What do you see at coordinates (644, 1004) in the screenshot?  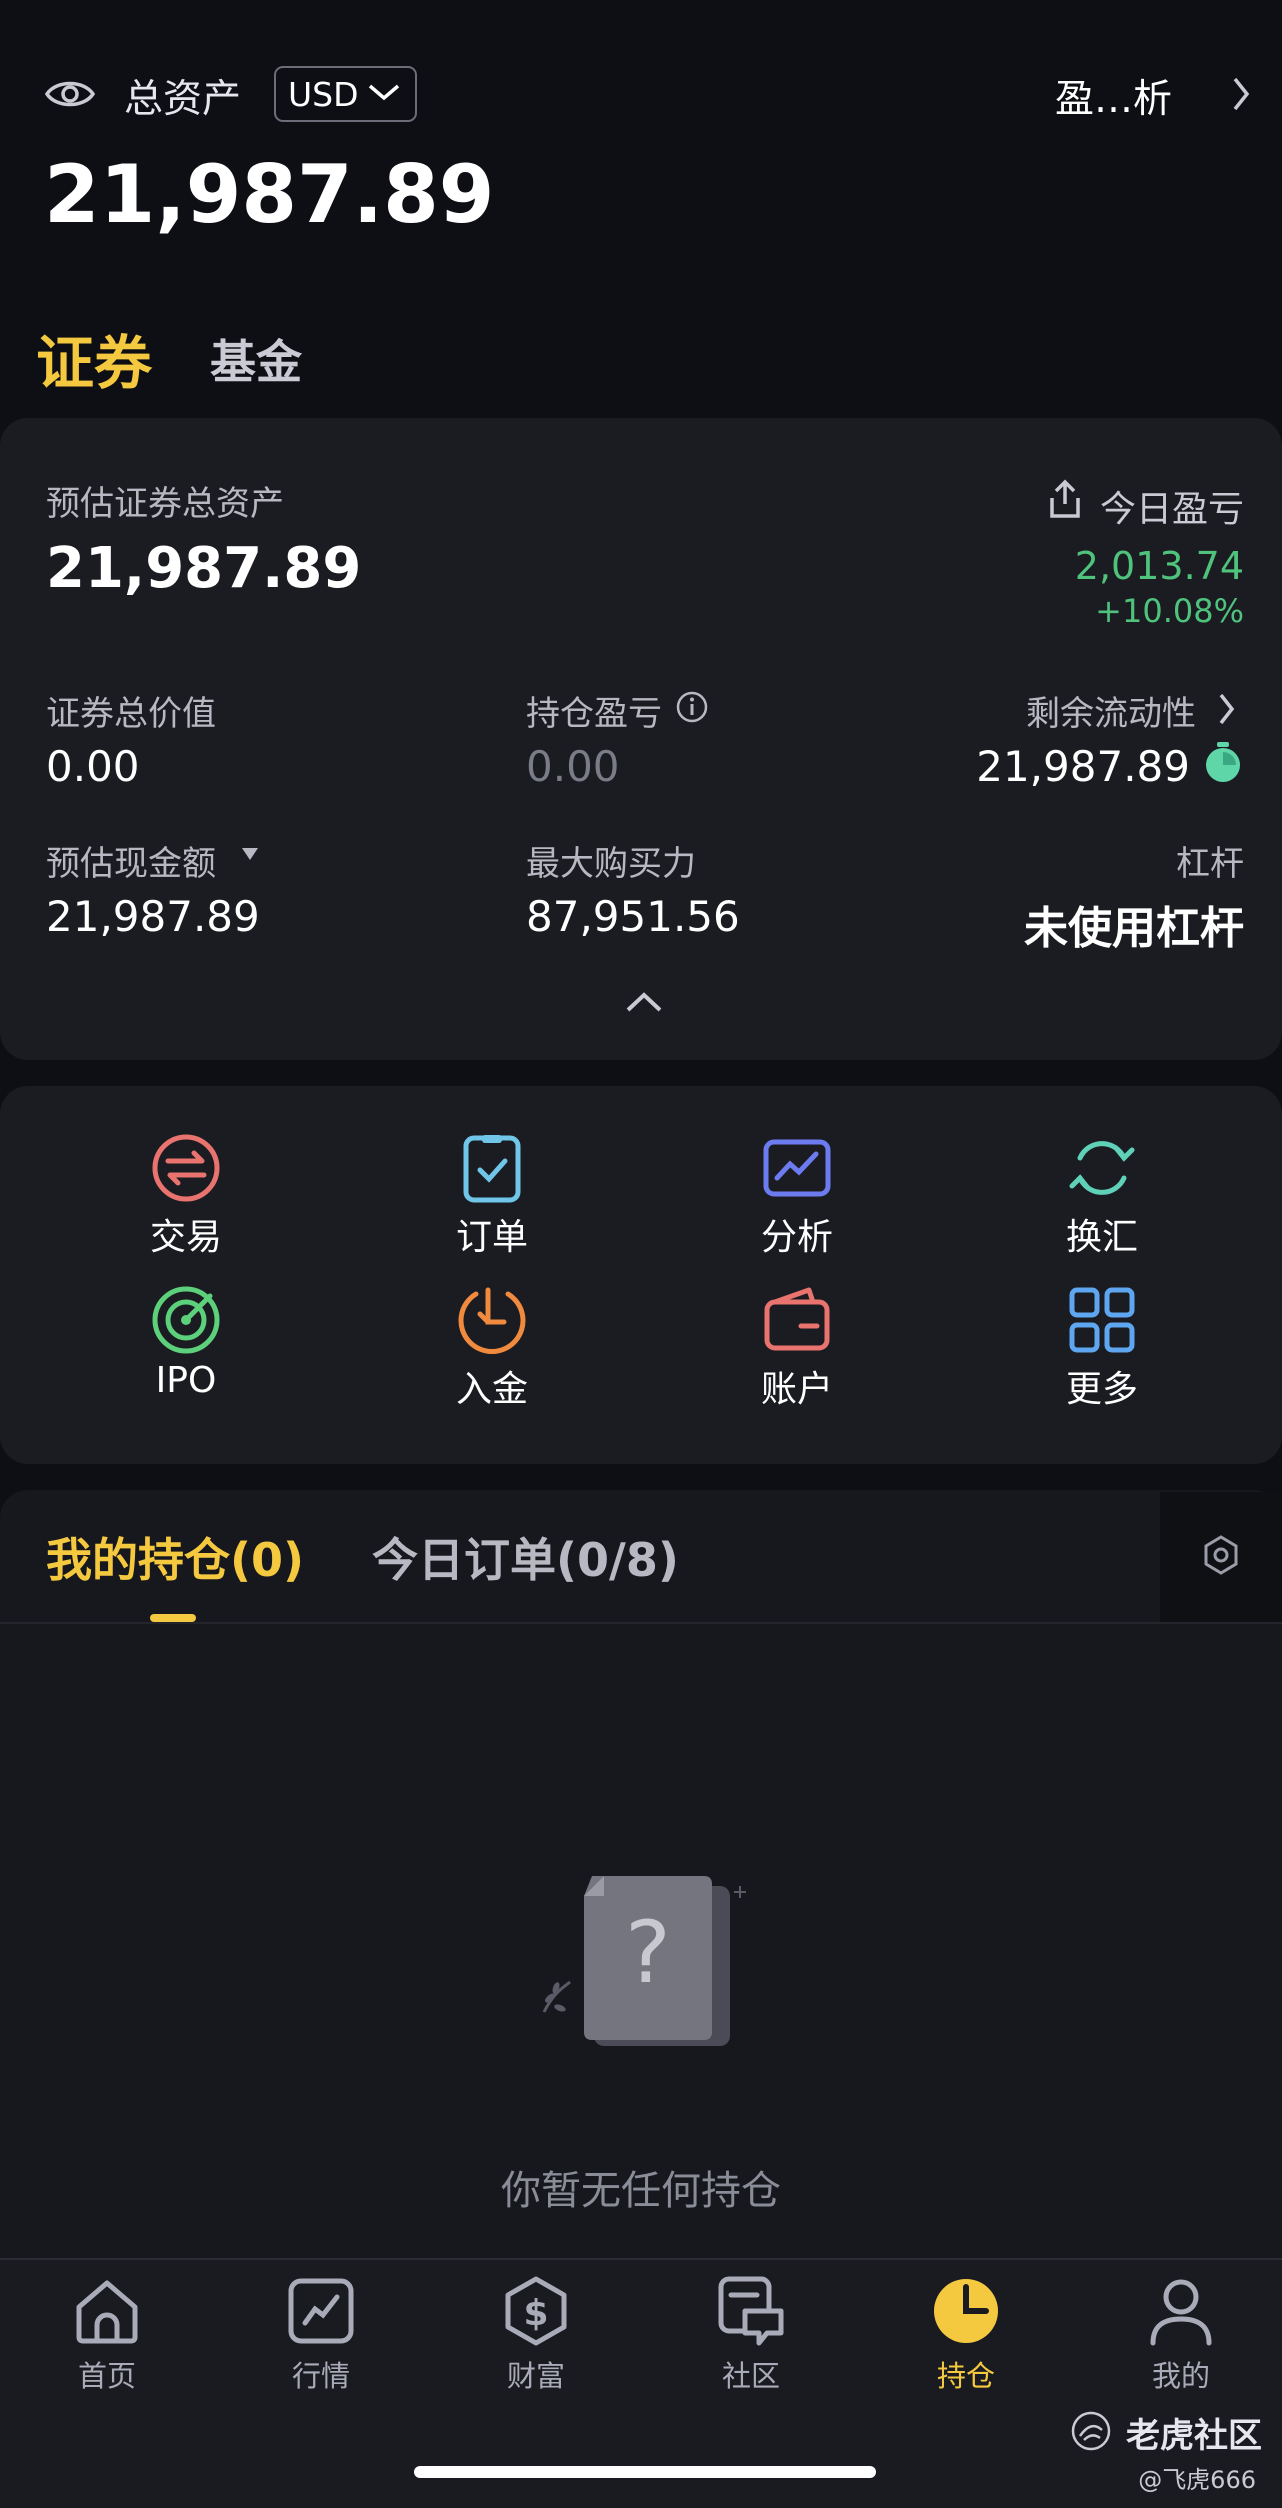 I see `collapse-chevron-icon` at bounding box center [644, 1004].